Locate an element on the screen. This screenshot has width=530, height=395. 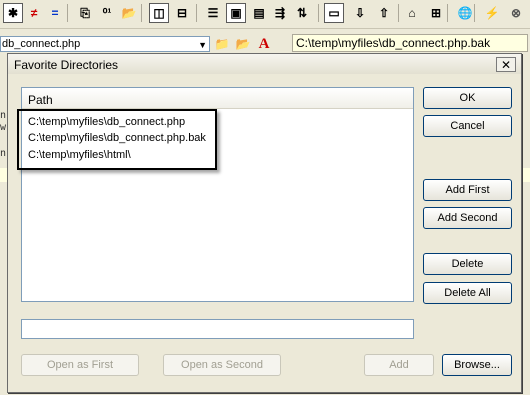
close-button: ✕ is located at coordinates (506, 64).